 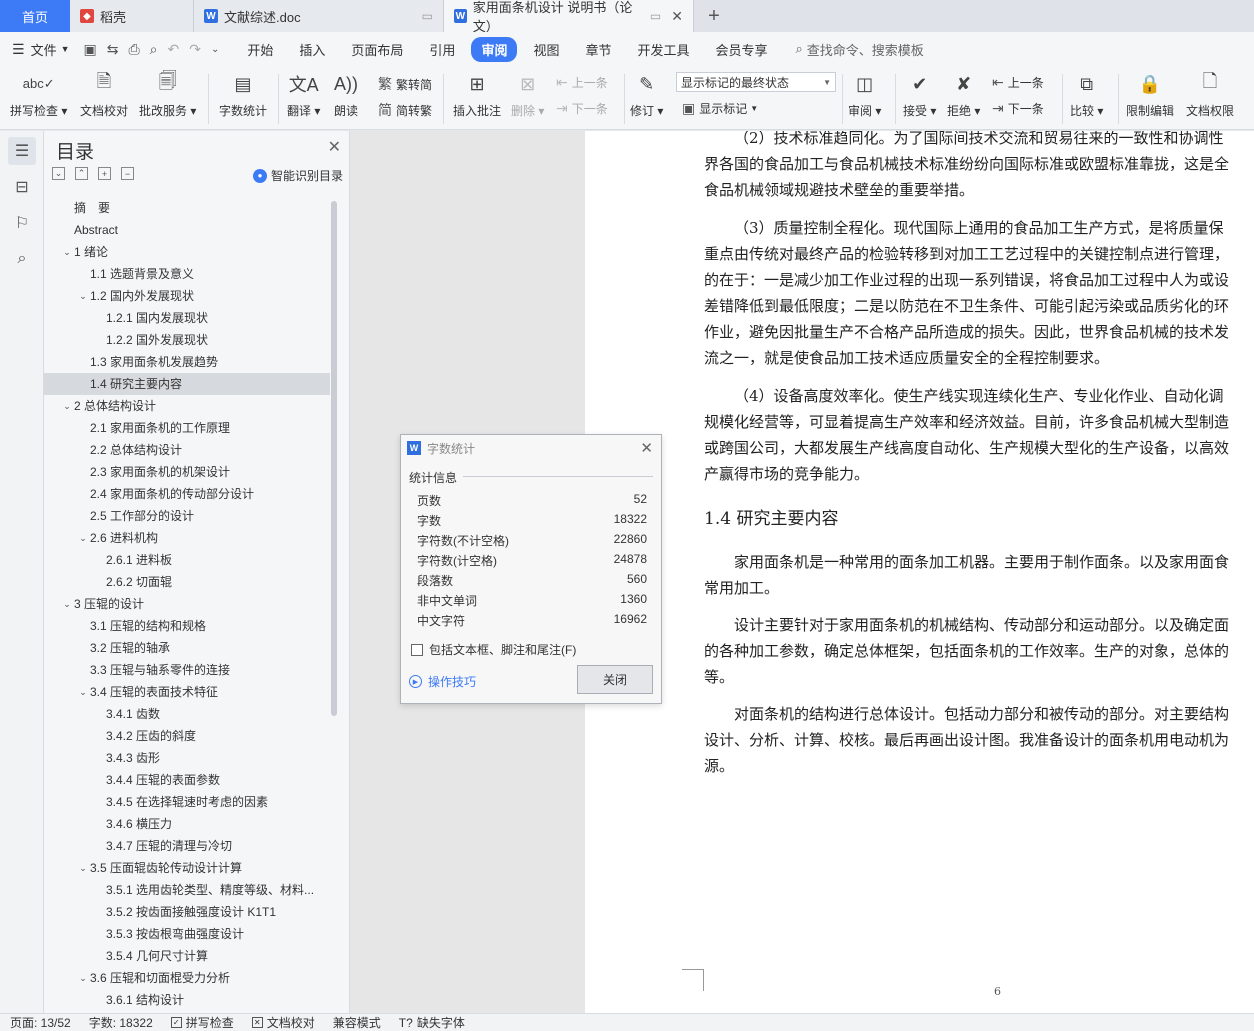 I want to click on toc-item: ⌄ 2 总体结构设计, so click(x=187, y=406).